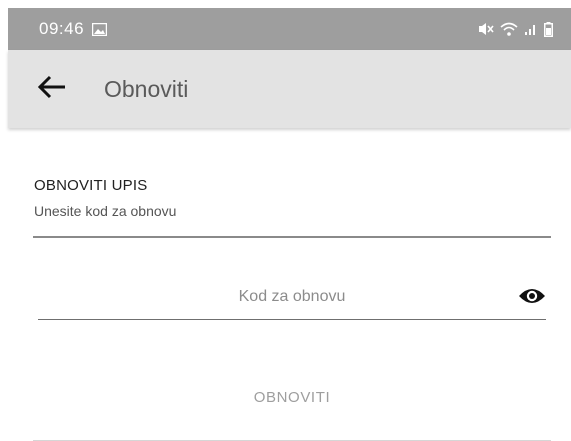 The image size is (571, 441). I want to click on wifi-icon, so click(509, 29).